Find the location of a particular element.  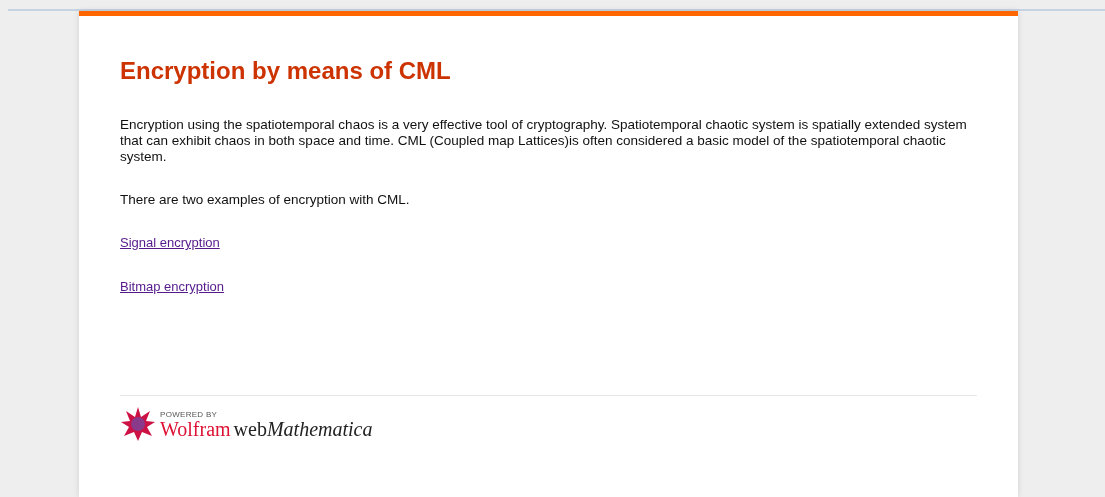

link: Bitmap encryption is located at coordinates (172, 287).